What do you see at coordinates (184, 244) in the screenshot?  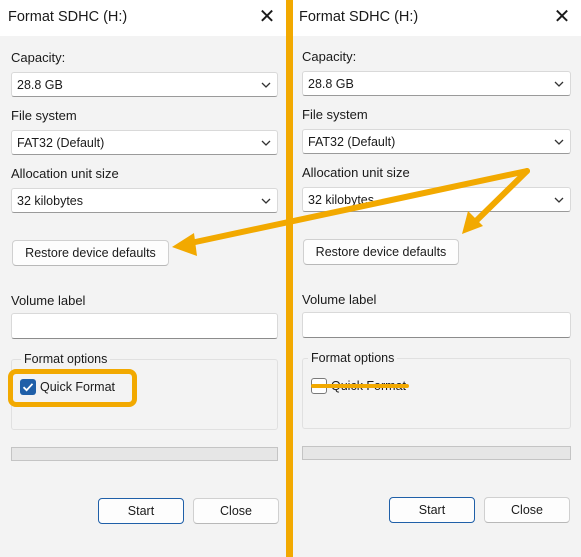 I see `arrowhead-left-icon` at bounding box center [184, 244].